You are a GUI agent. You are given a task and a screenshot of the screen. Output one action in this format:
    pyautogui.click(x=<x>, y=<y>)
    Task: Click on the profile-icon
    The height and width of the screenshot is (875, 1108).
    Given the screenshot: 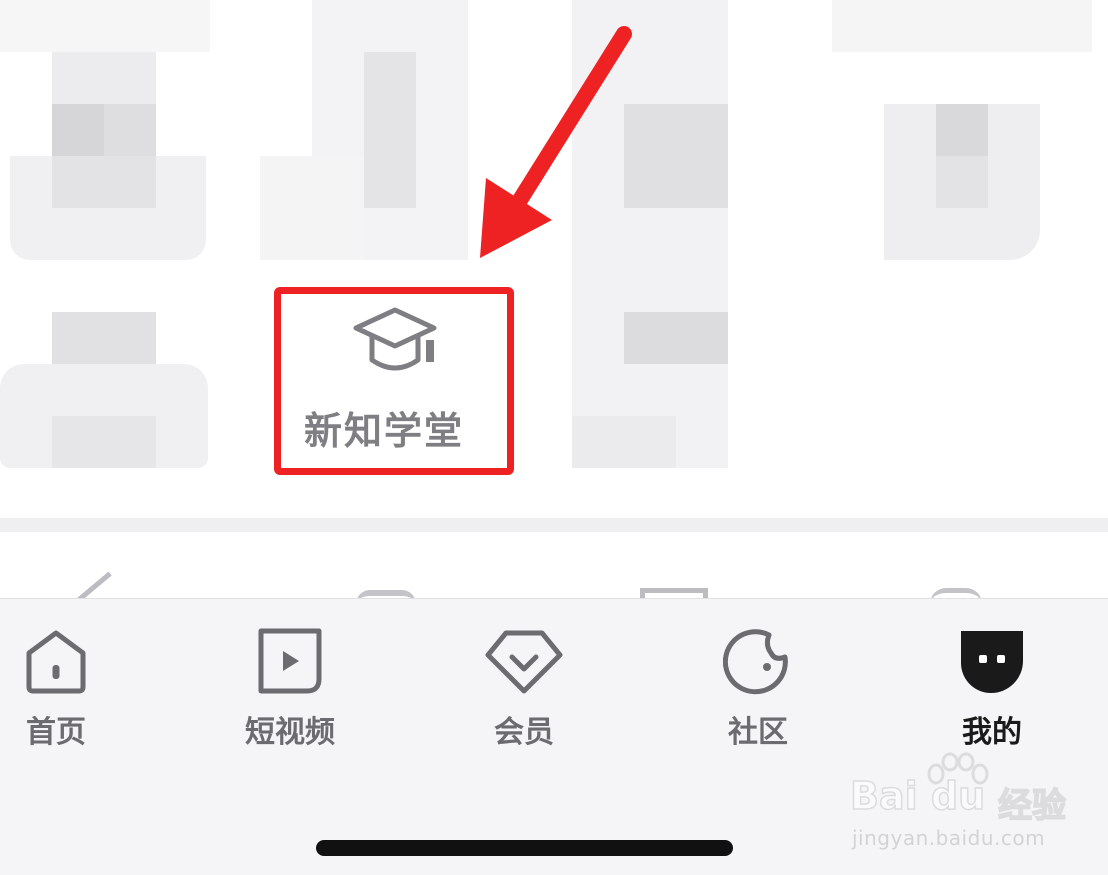 What is the action you would take?
    pyautogui.click(x=992, y=662)
    